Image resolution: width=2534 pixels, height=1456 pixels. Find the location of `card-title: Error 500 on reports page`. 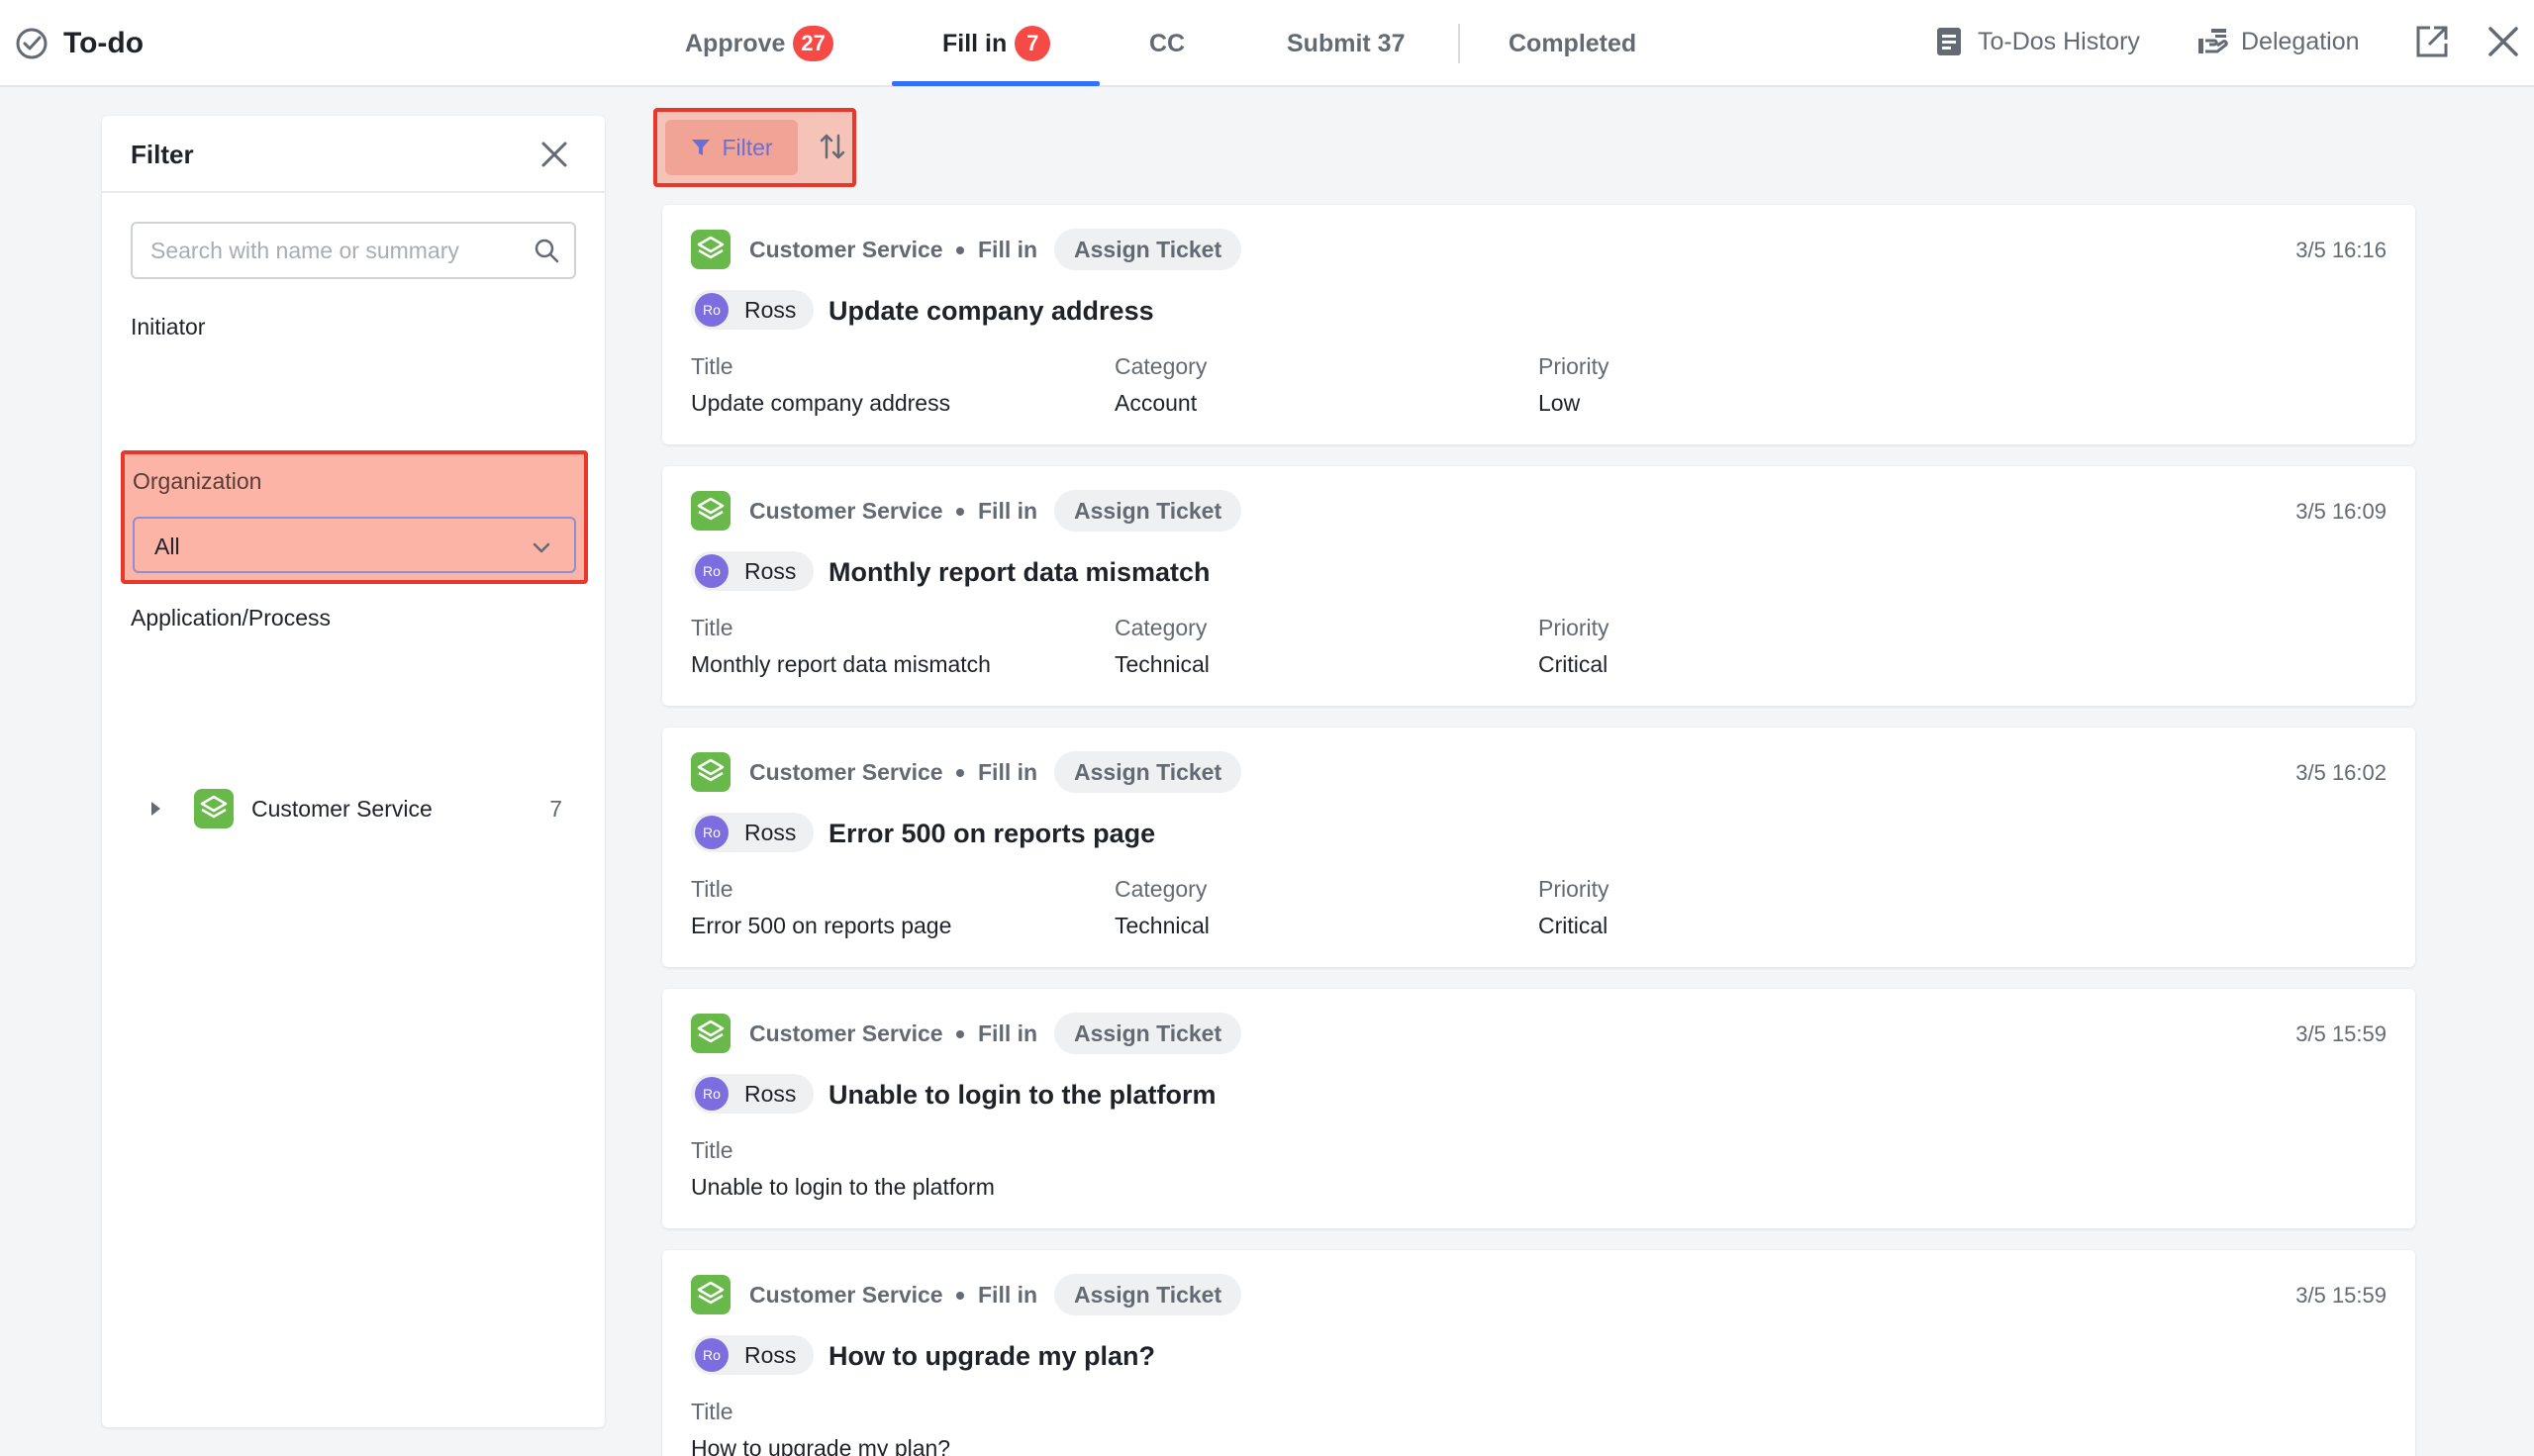

card-title: Error 500 on reports page is located at coordinates (992, 833).